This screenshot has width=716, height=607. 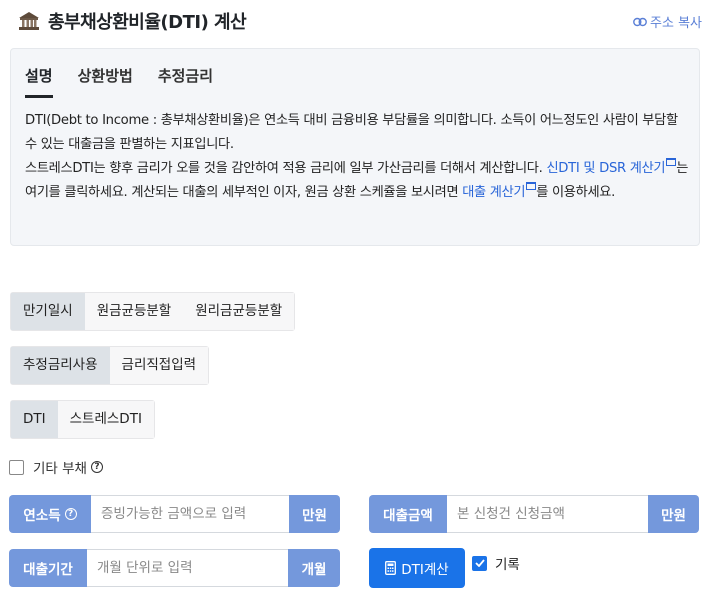 What do you see at coordinates (60, 469) in the screenshot?
I see `other-debt-label: 기타 부채` at bounding box center [60, 469].